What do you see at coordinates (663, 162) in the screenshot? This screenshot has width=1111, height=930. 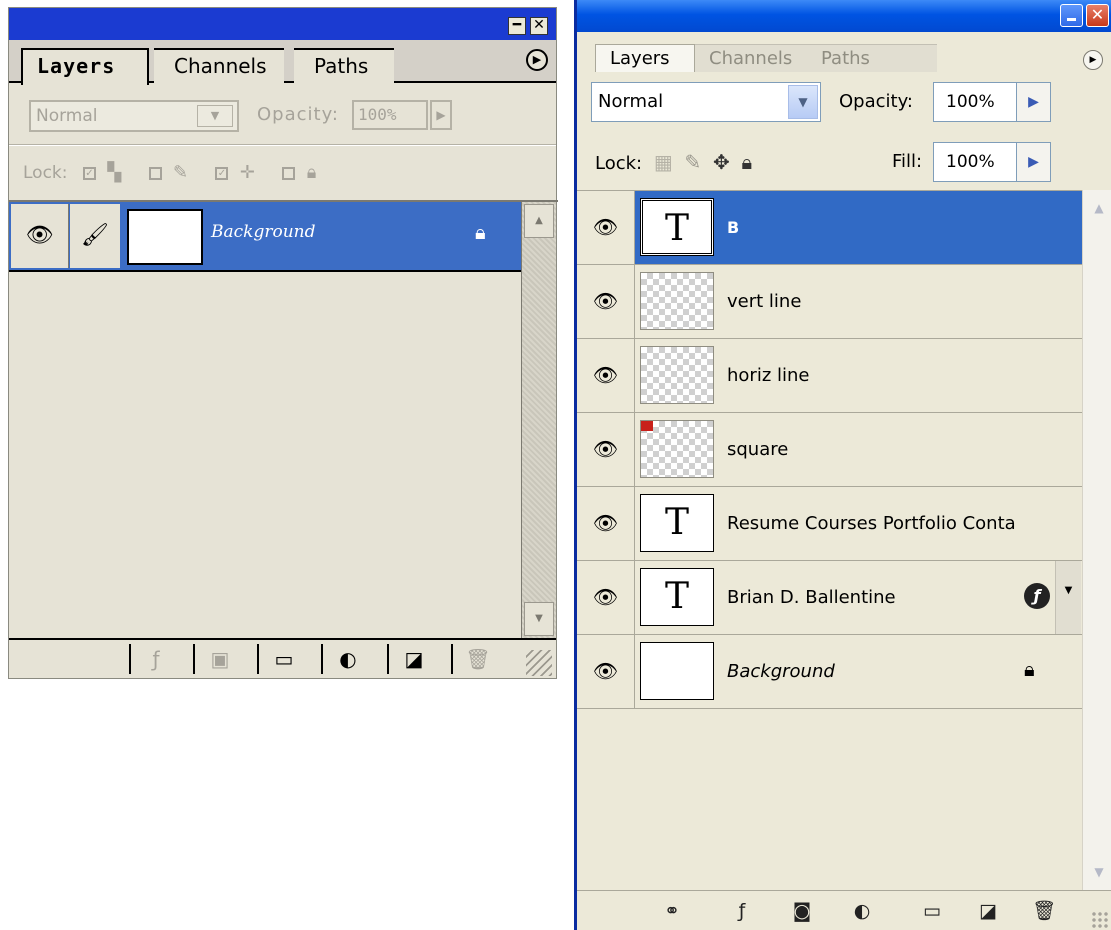 I see `lock-transparency-icon: ▦` at bounding box center [663, 162].